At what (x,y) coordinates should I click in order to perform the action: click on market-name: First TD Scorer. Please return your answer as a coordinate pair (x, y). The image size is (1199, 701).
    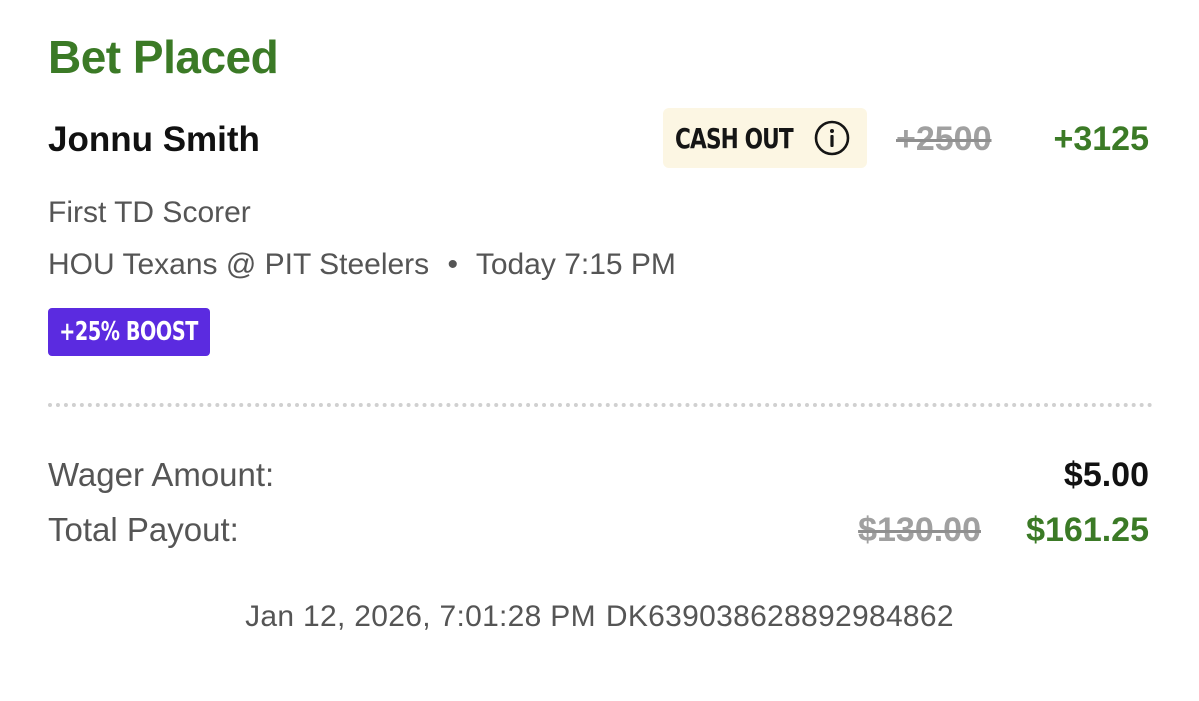
    Looking at the image, I should click on (149, 212).